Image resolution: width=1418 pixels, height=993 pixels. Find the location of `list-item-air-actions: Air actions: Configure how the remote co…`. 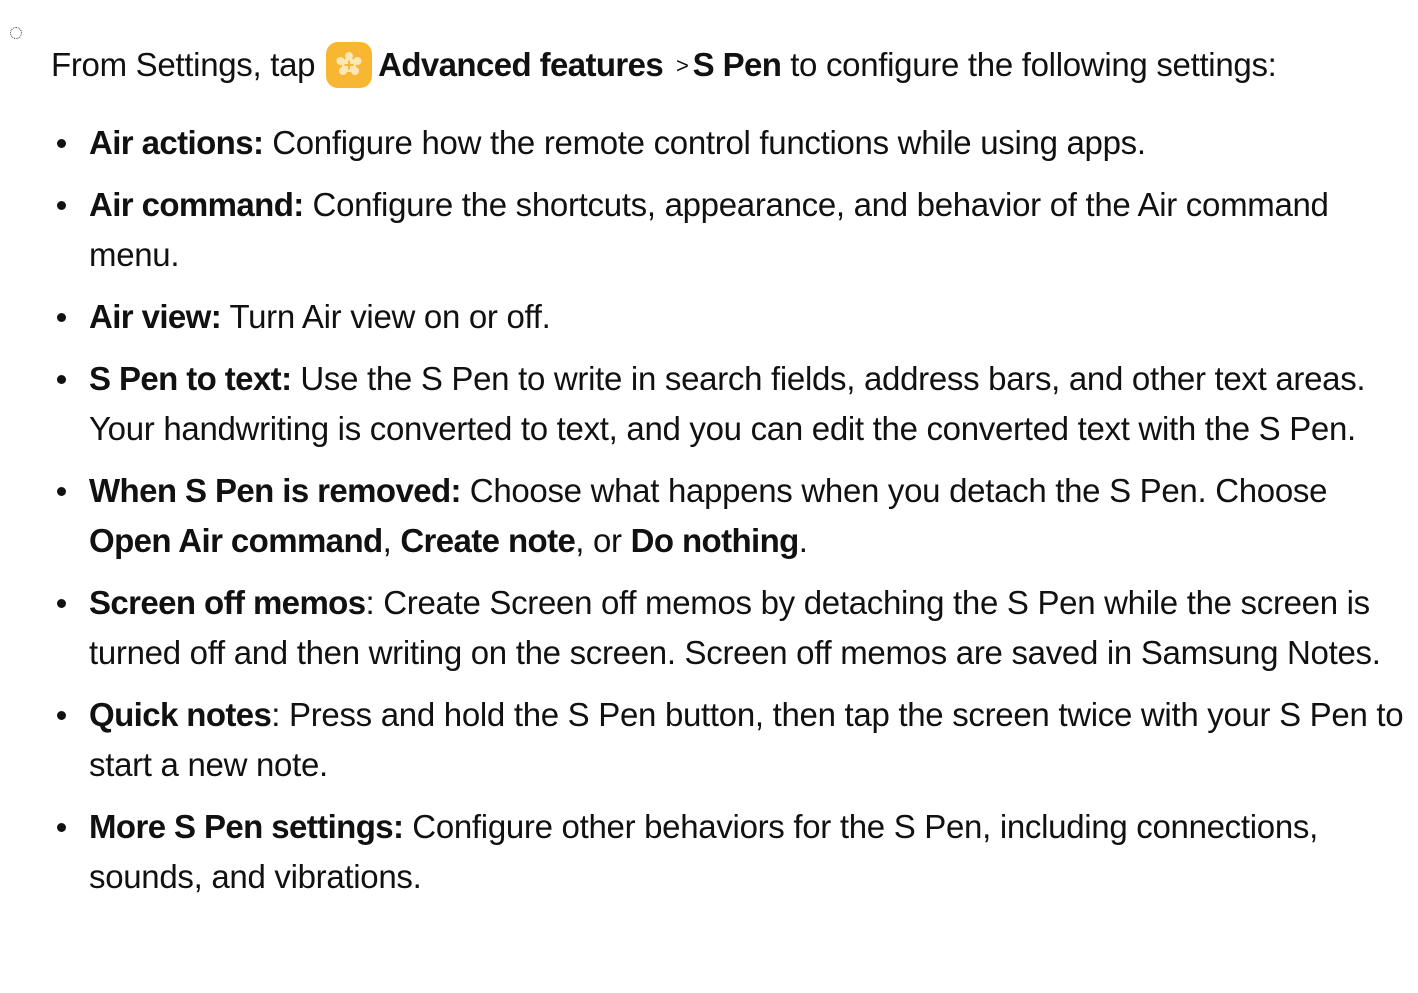

list-item-air-actions: Air actions: Configure how the remote co… is located at coordinates (731, 143).